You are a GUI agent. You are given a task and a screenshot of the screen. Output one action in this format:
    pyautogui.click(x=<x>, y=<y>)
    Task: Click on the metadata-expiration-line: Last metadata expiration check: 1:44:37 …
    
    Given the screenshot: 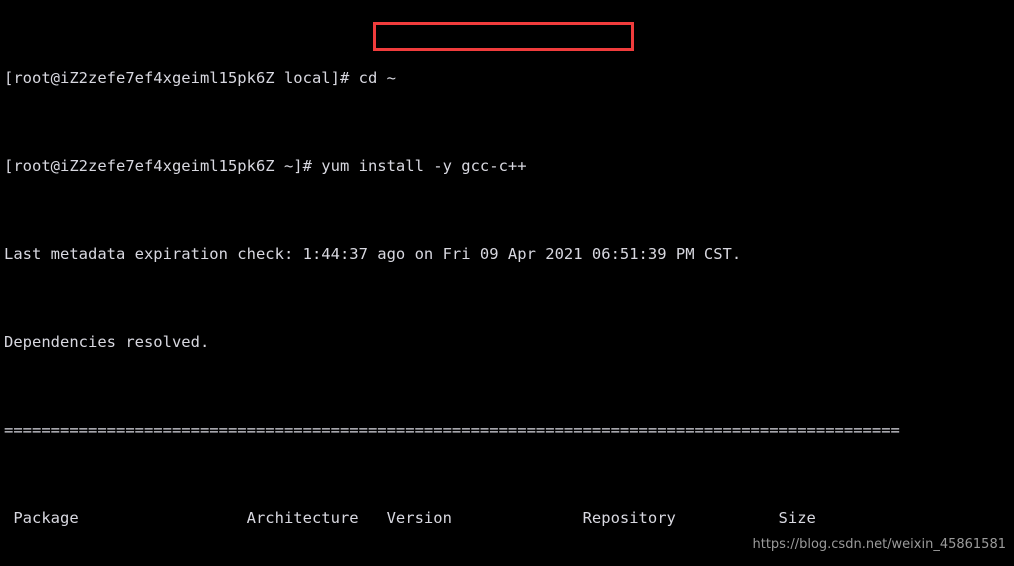 What is the action you would take?
    pyautogui.click(x=373, y=254)
    